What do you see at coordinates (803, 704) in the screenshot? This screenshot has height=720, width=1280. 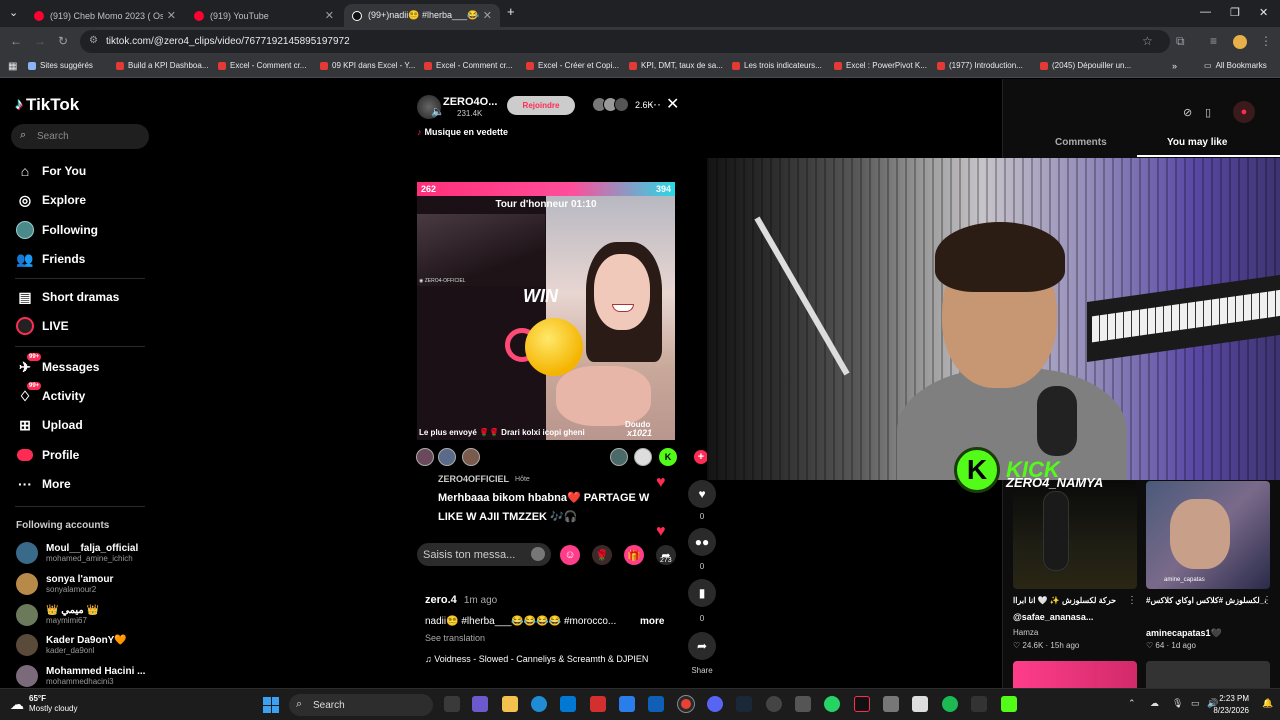 I see `calculator-icon` at bounding box center [803, 704].